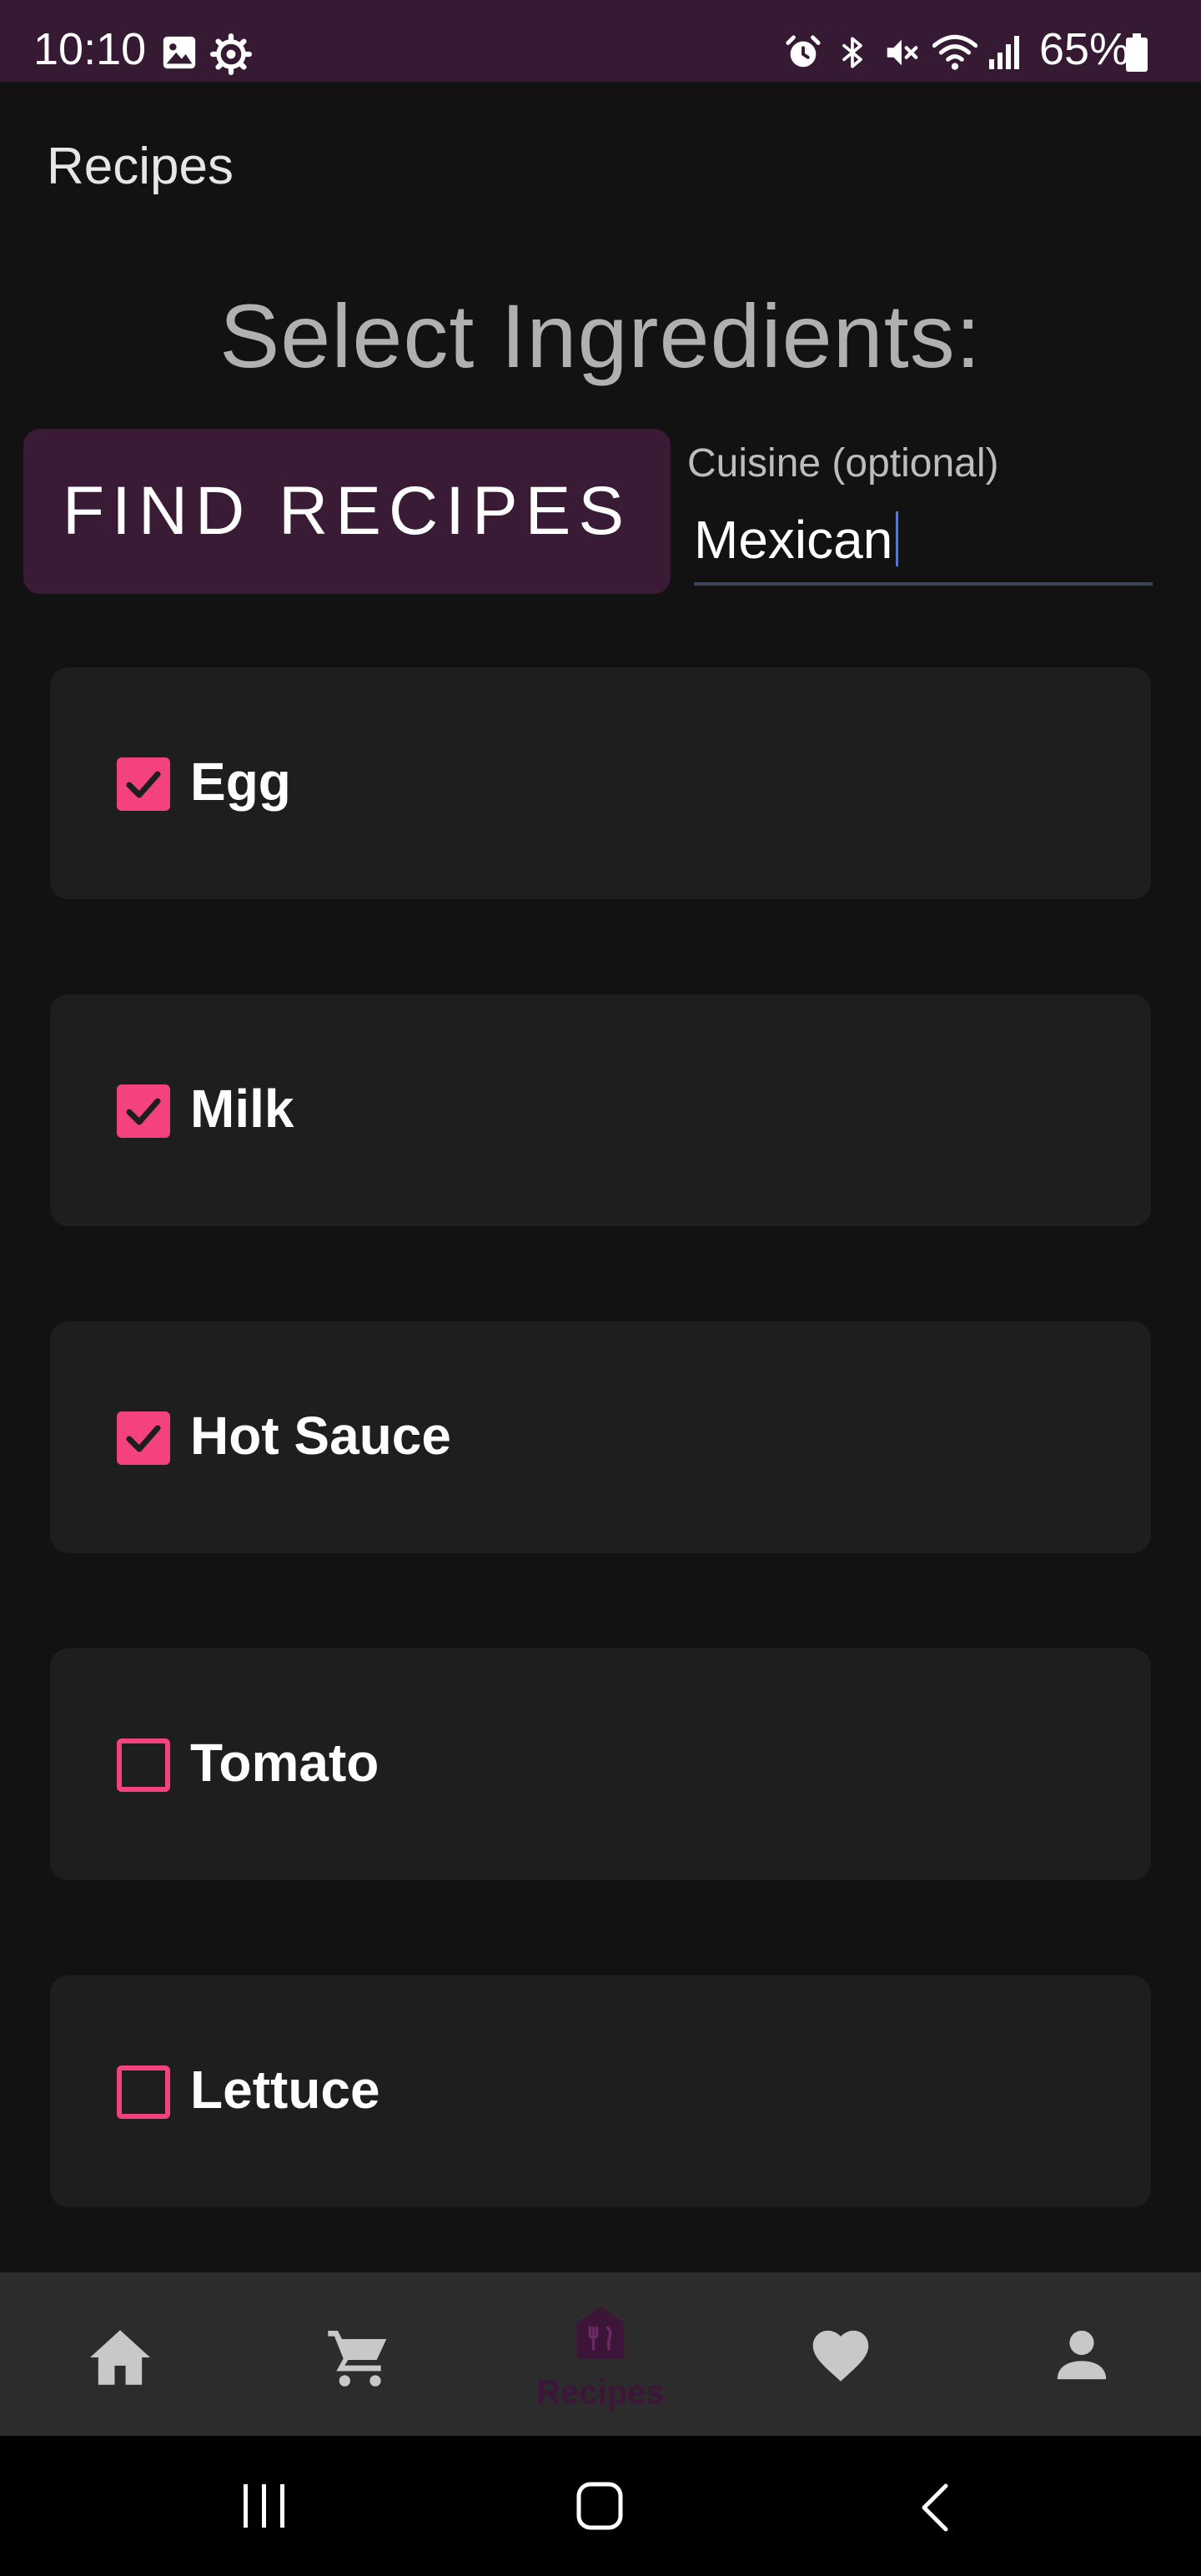 This screenshot has height=2576, width=1201. What do you see at coordinates (347, 511) in the screenshot?
I see `find-recipes-button: FIND RECIPES` at bounding box center [347, 511].